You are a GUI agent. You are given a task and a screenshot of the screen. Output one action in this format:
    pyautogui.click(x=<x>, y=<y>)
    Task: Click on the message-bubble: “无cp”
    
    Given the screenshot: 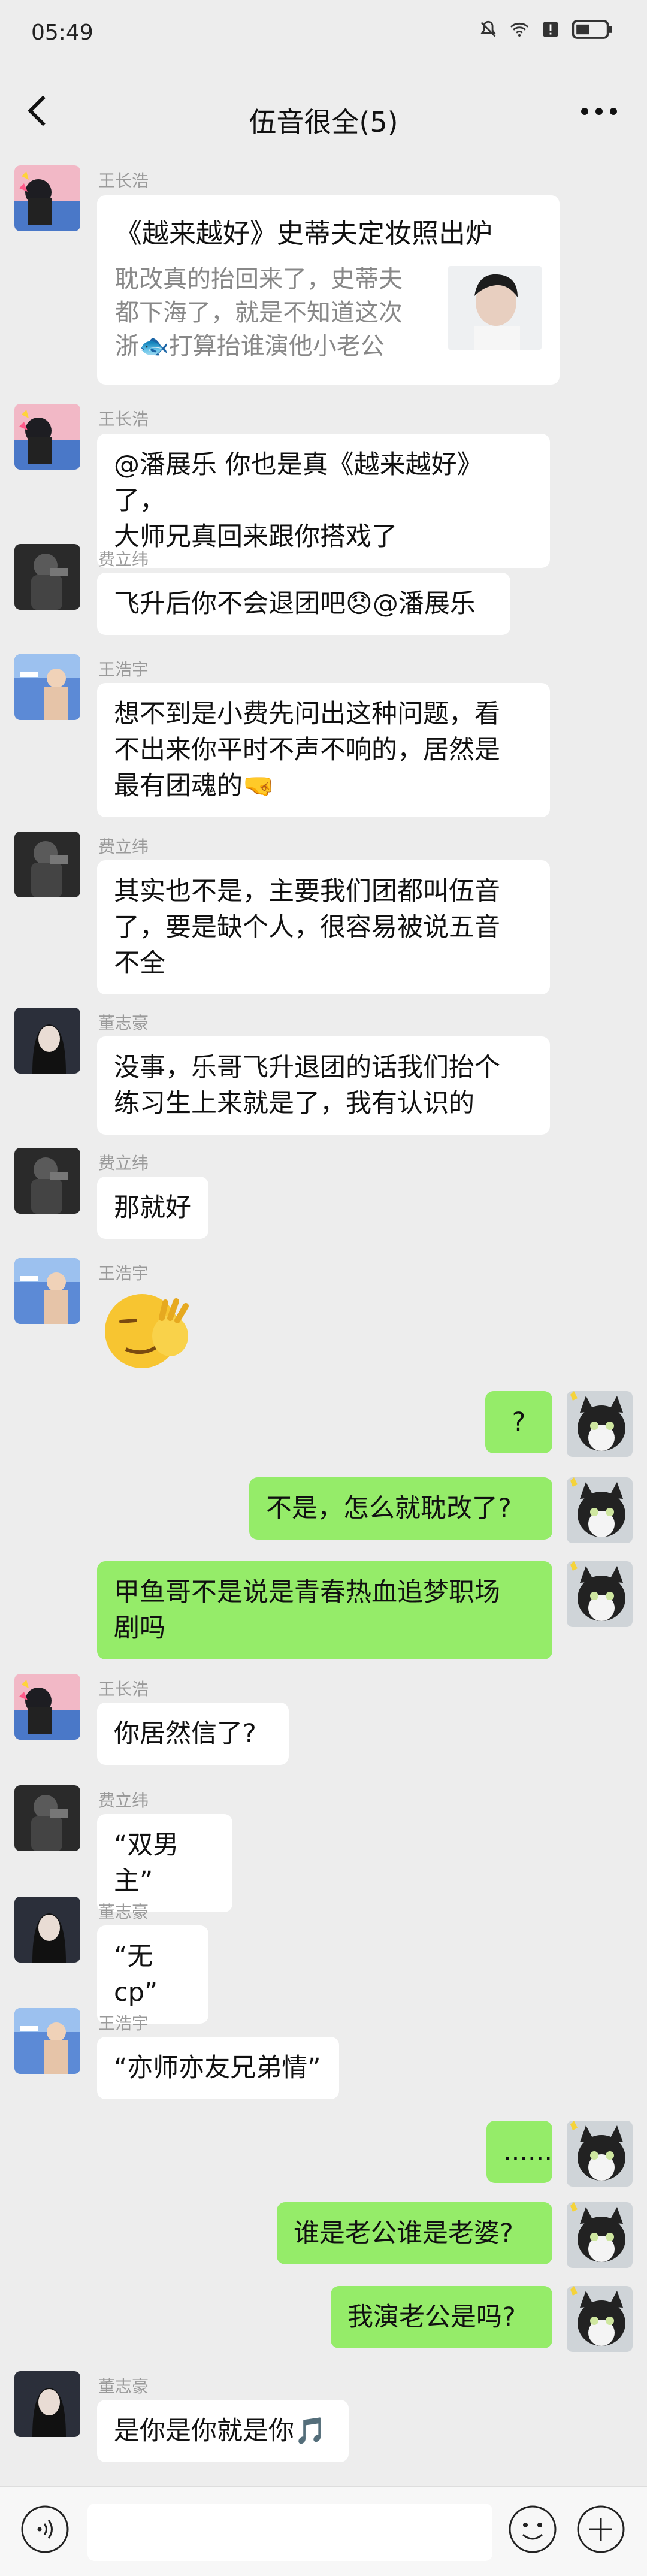 What is the action you would take?
    pyautogui.click(x=152, y=1974)
    